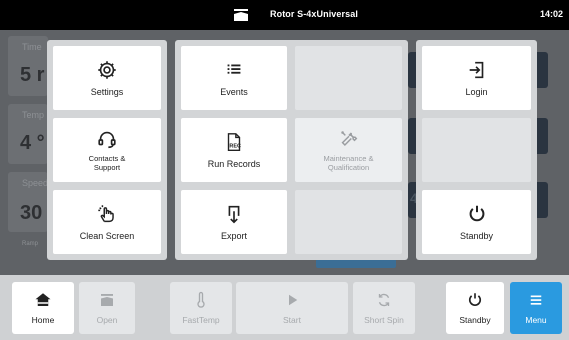 The image size is (569, 340). I want to click on short-spin-label: Short Spin, so click(384, 320).